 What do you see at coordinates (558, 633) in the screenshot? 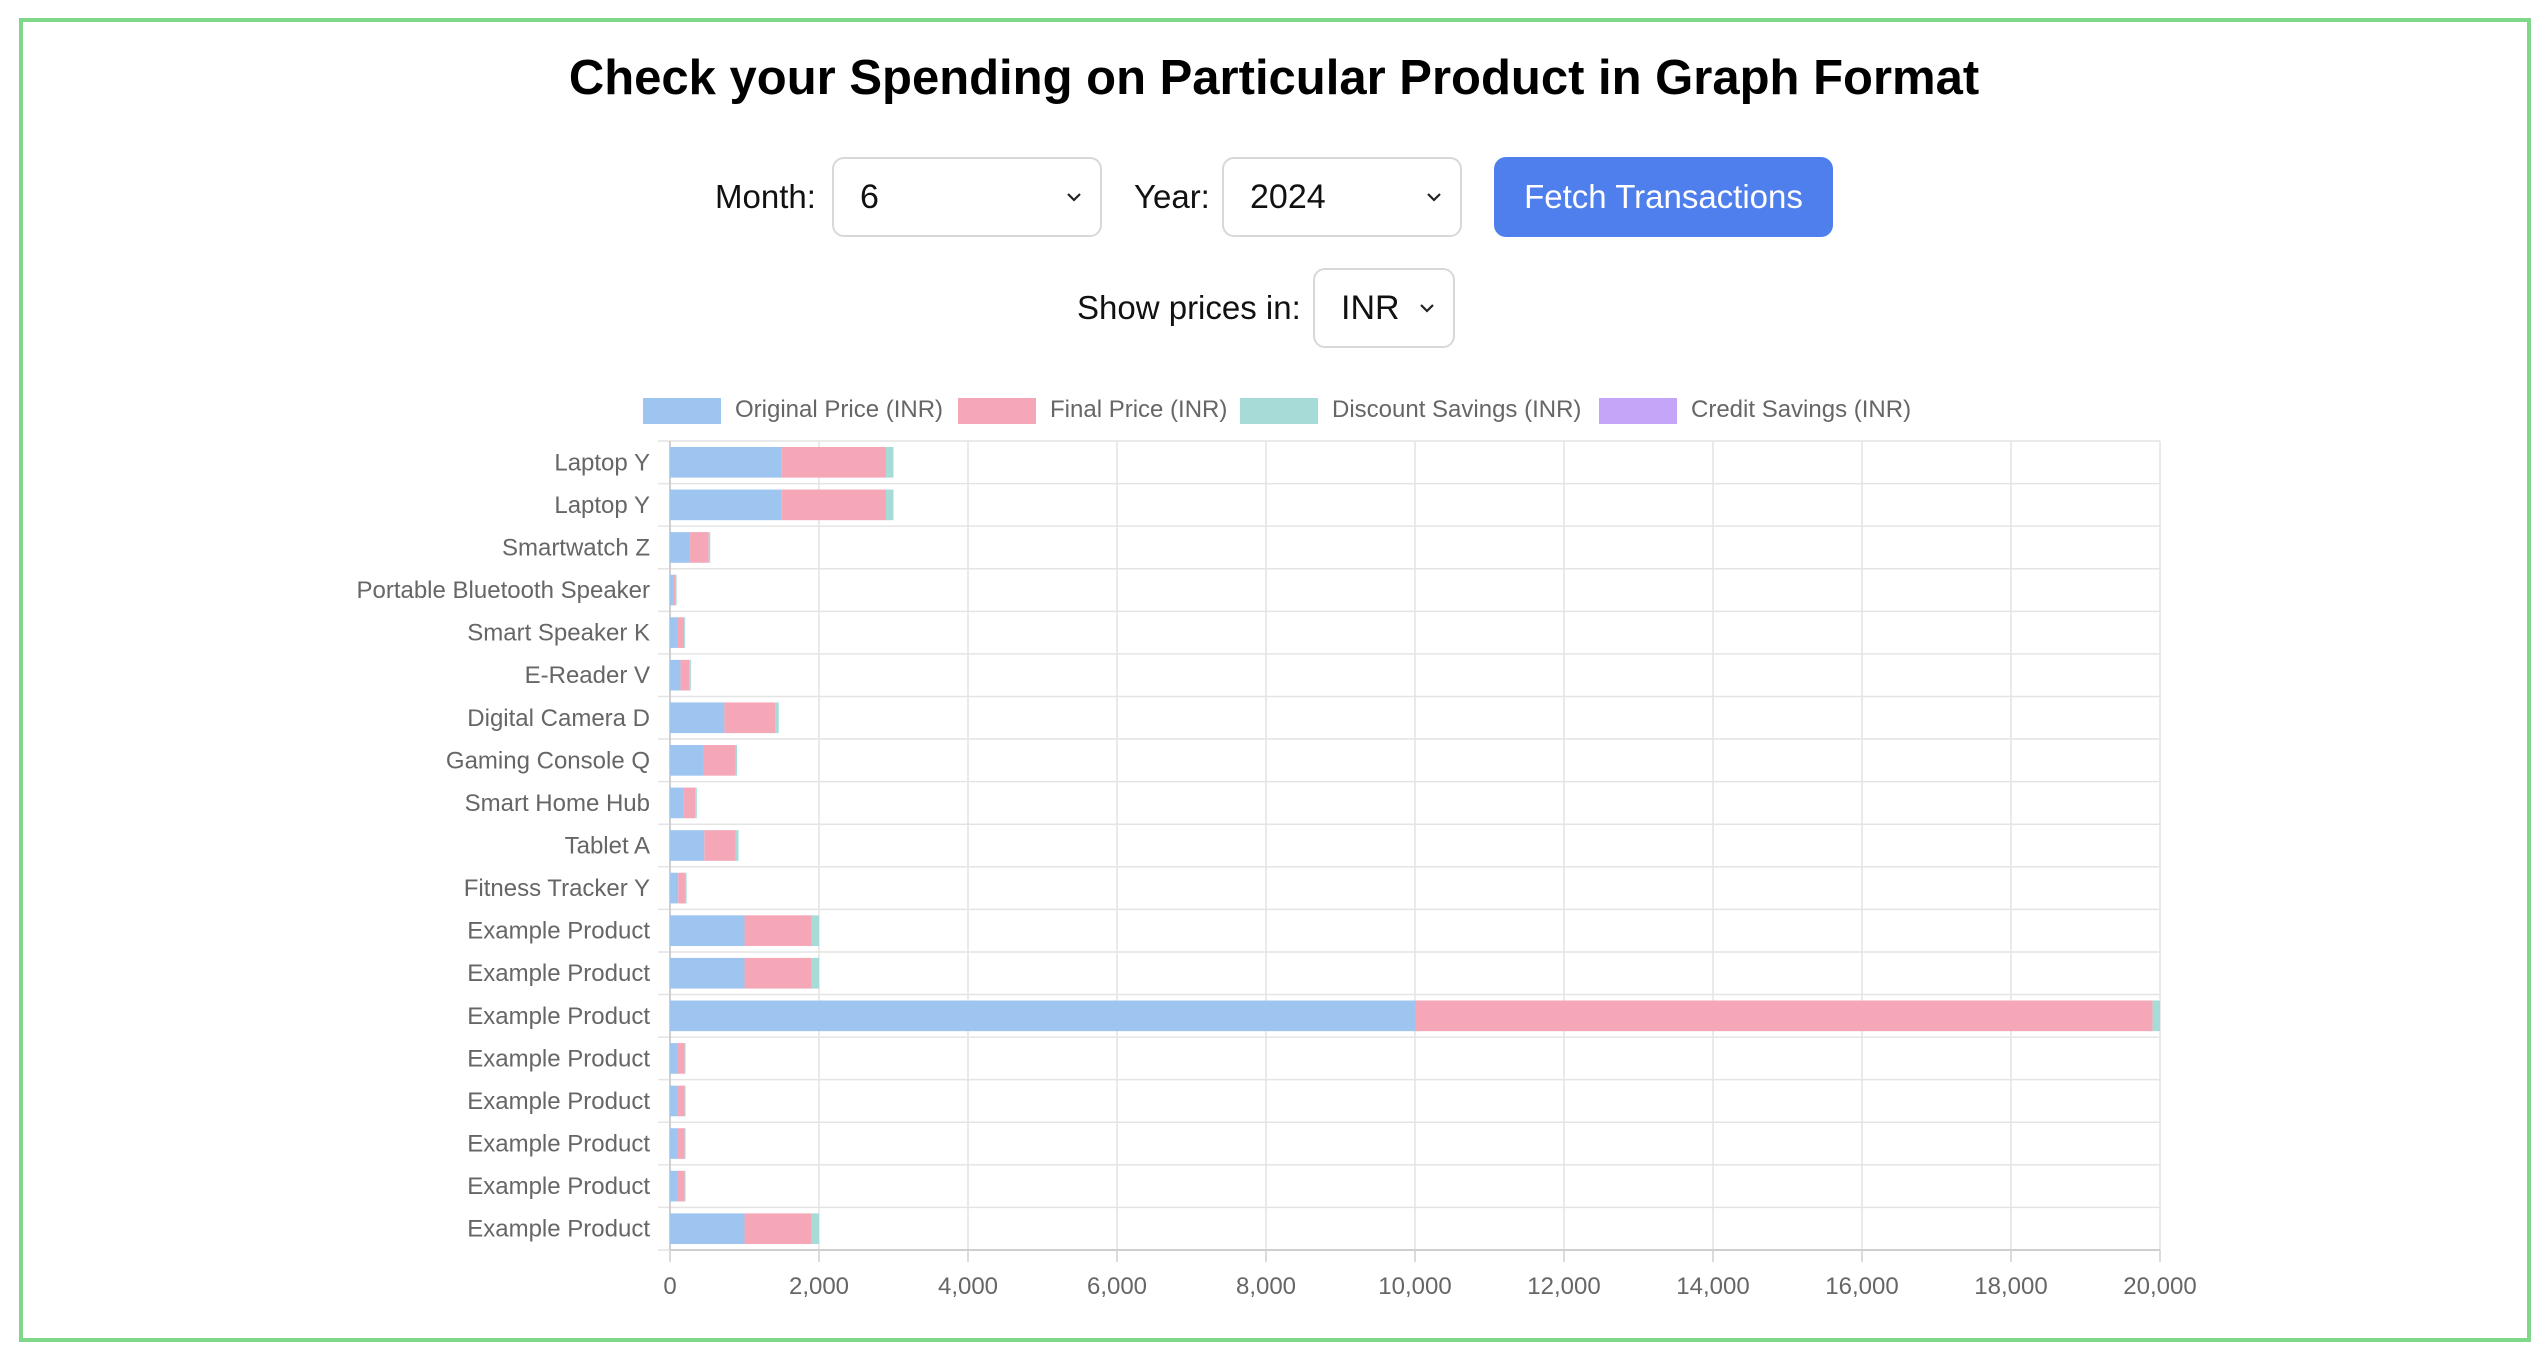
I see `y-category-label: Smart Speaker K` at bounding box center [558, 633].